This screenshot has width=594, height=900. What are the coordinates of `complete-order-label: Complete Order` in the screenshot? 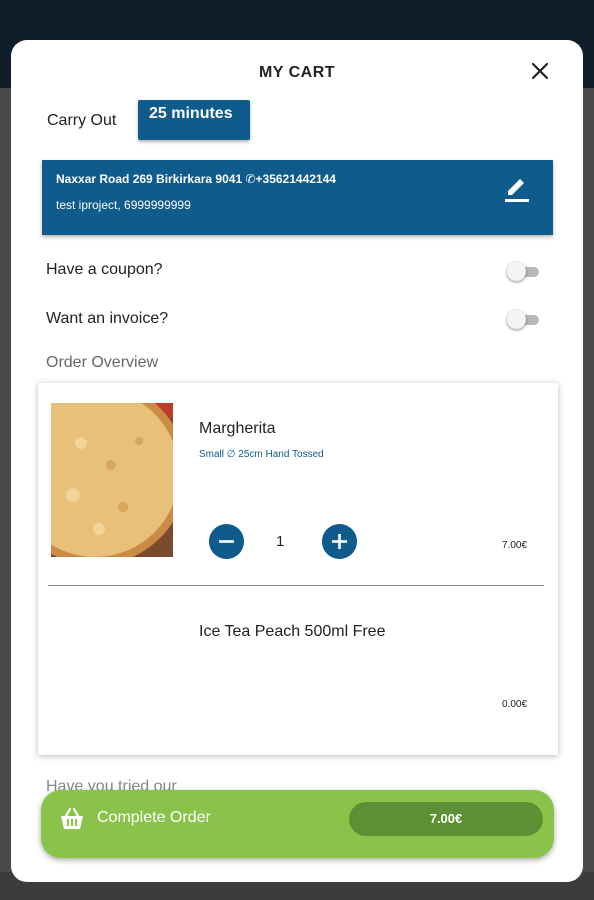 It's located at (154, 817).